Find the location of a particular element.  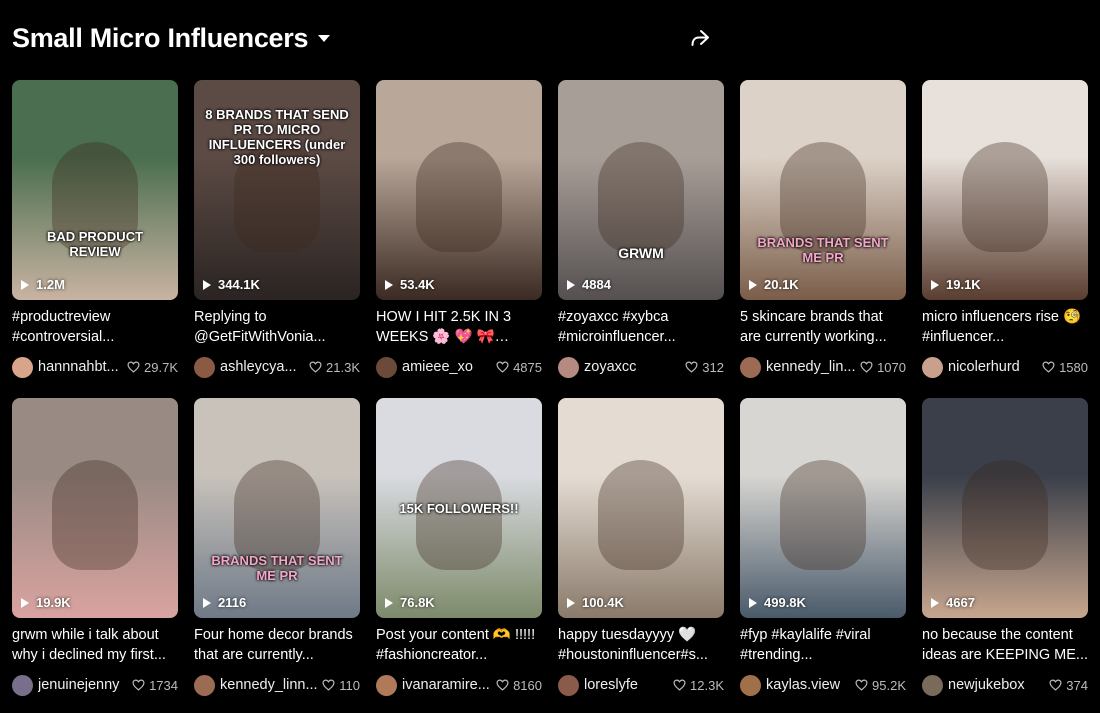

dropdown-caret-icon is located at coordinates (324, 38).